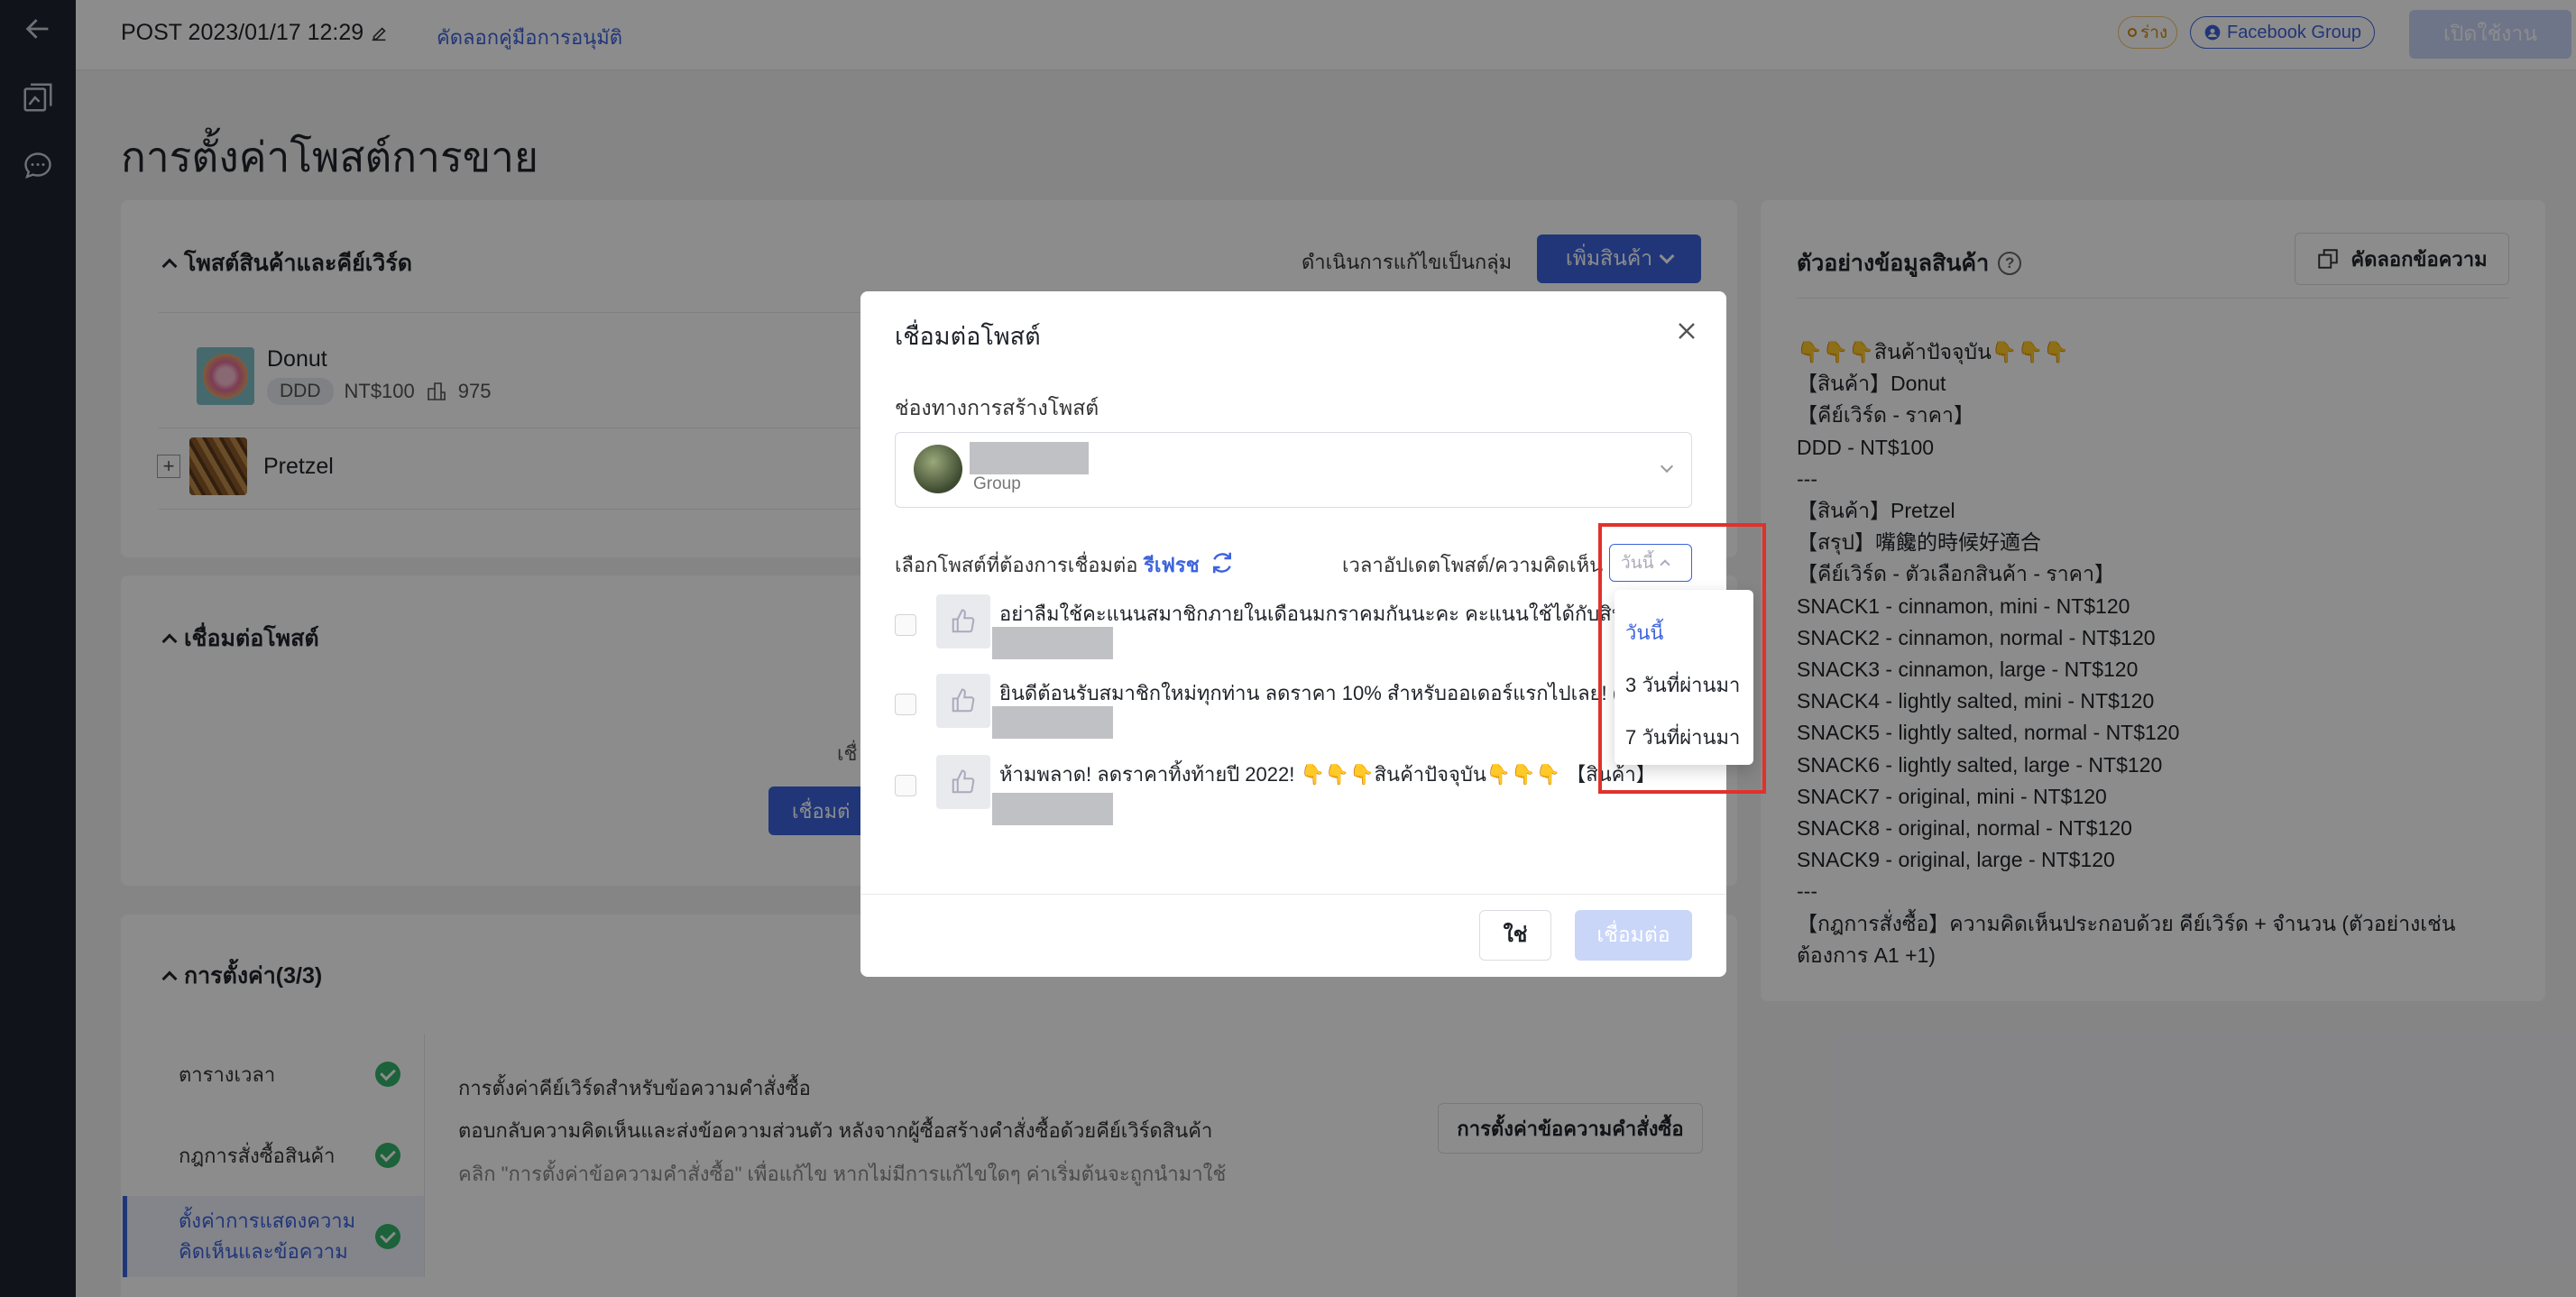  I want to click on channel-name-redacted, so click(1029, 458).